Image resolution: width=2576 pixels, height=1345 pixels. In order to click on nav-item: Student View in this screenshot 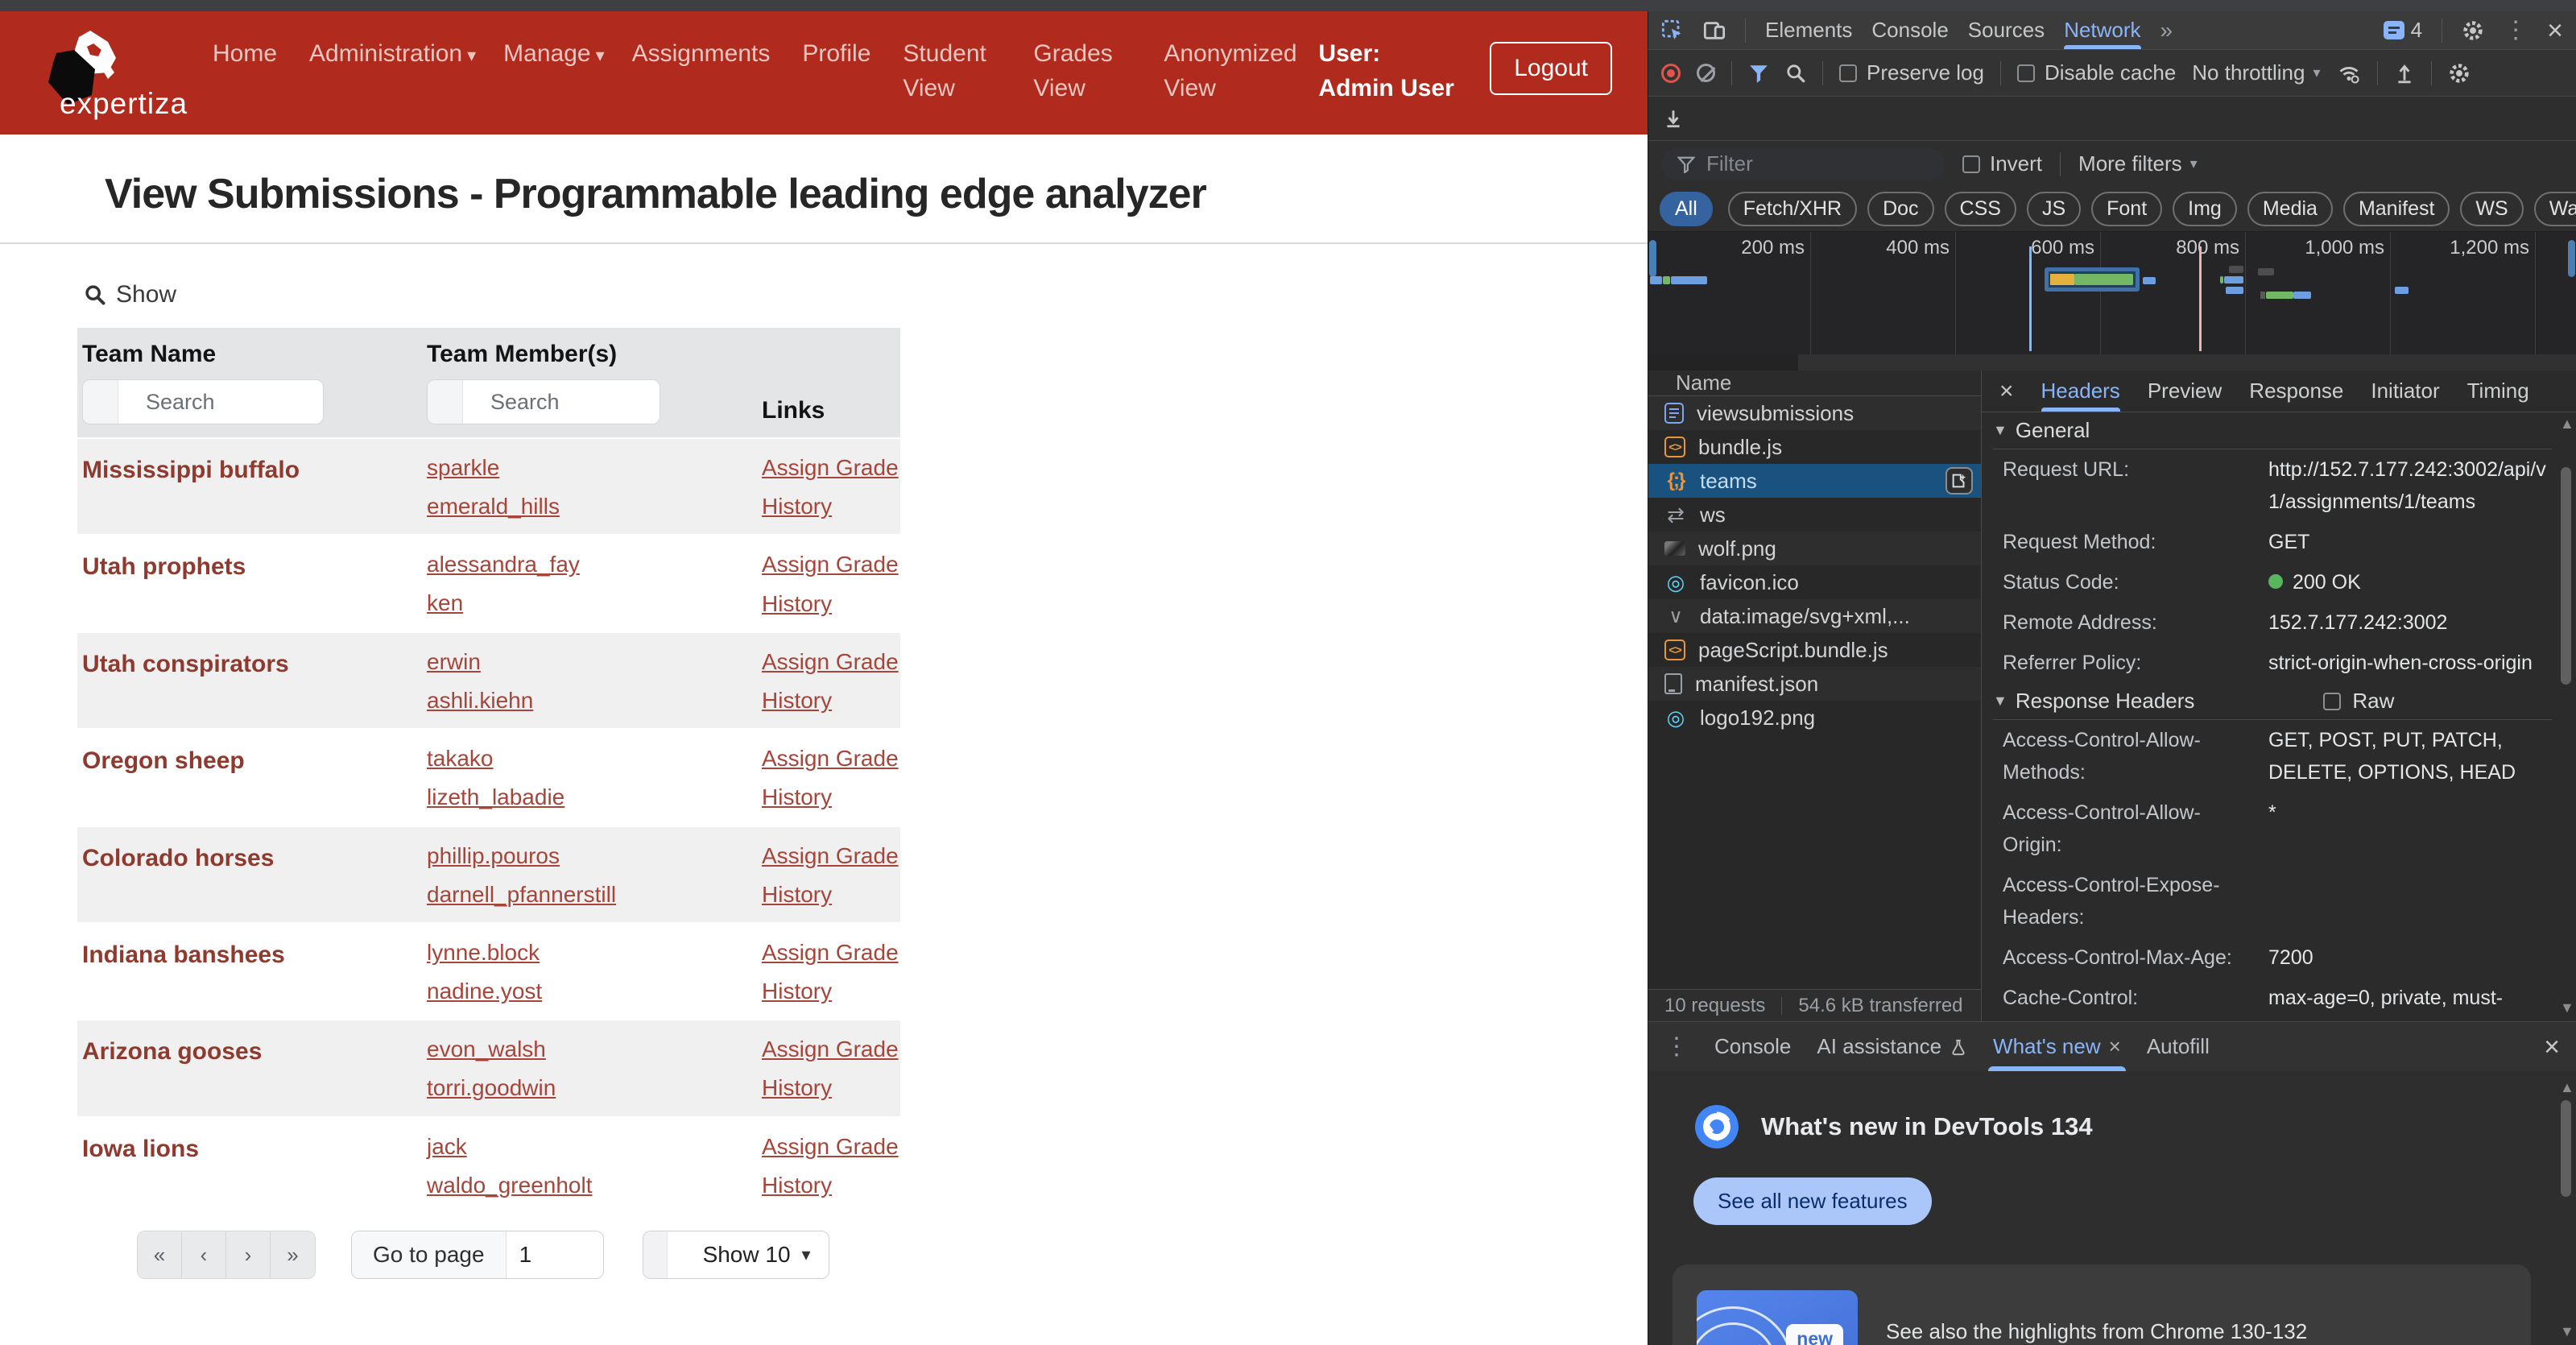, I will do `click(955, 71)`.